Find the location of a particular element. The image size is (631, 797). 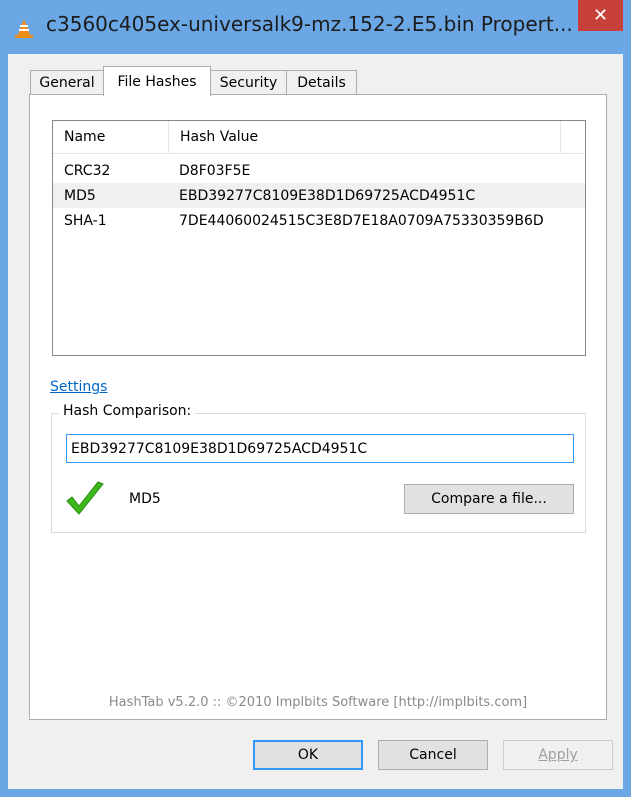

row-hash: D8F03F5E is located at coordinates (215, 170).